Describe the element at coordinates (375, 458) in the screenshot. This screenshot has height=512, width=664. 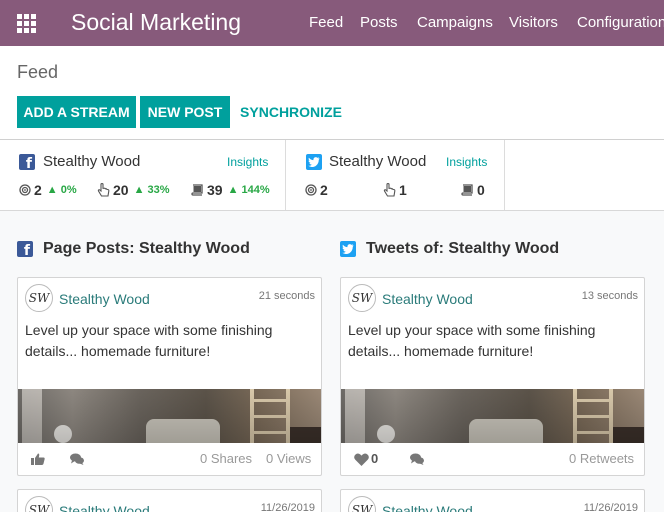
I see `likes-count: 0` at that location.